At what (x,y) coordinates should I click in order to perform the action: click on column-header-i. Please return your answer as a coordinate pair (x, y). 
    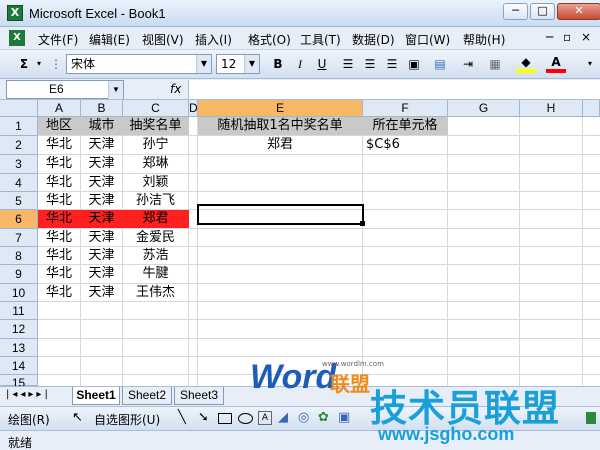
    Looking at the image, I should click on (591, 108).